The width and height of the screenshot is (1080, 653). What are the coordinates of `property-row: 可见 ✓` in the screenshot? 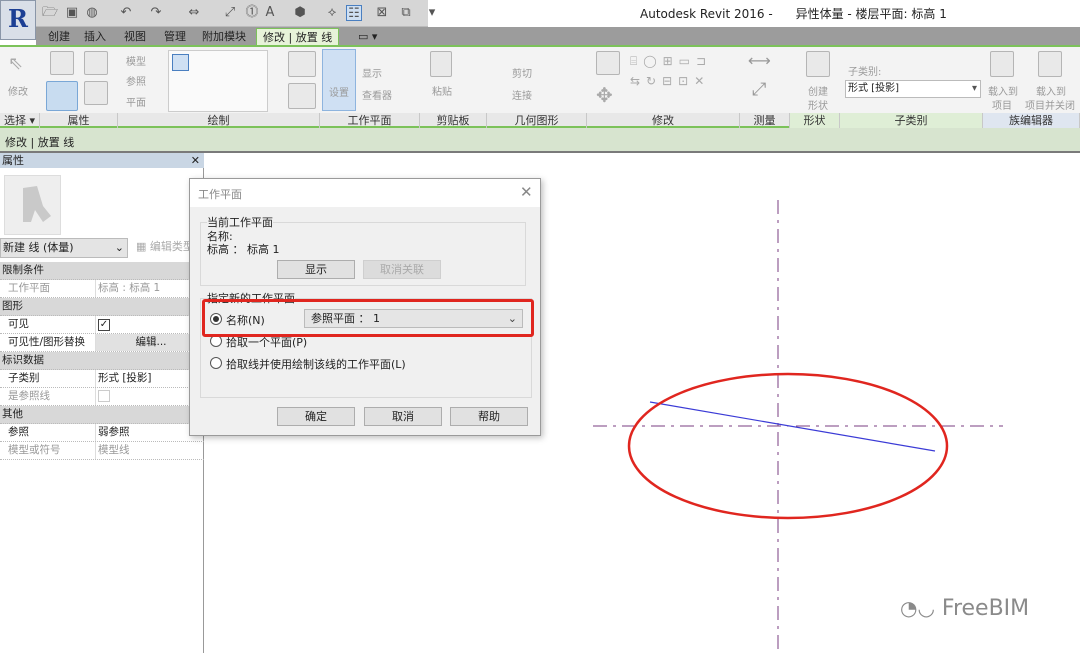 It's located at (102, 325).